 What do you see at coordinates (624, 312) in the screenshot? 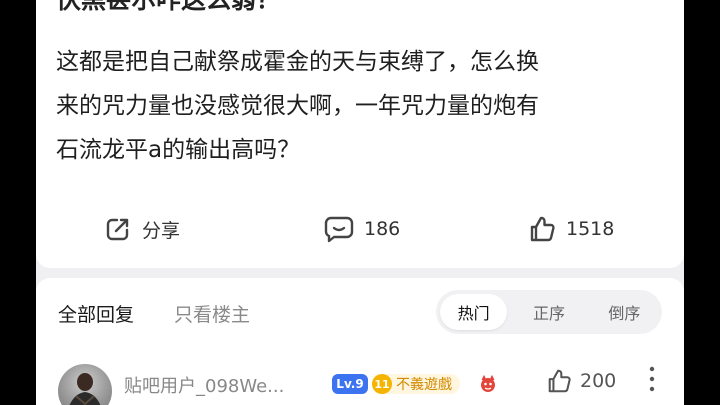
I see `sort-descending: 倒序` at bounding box center [624, 312].